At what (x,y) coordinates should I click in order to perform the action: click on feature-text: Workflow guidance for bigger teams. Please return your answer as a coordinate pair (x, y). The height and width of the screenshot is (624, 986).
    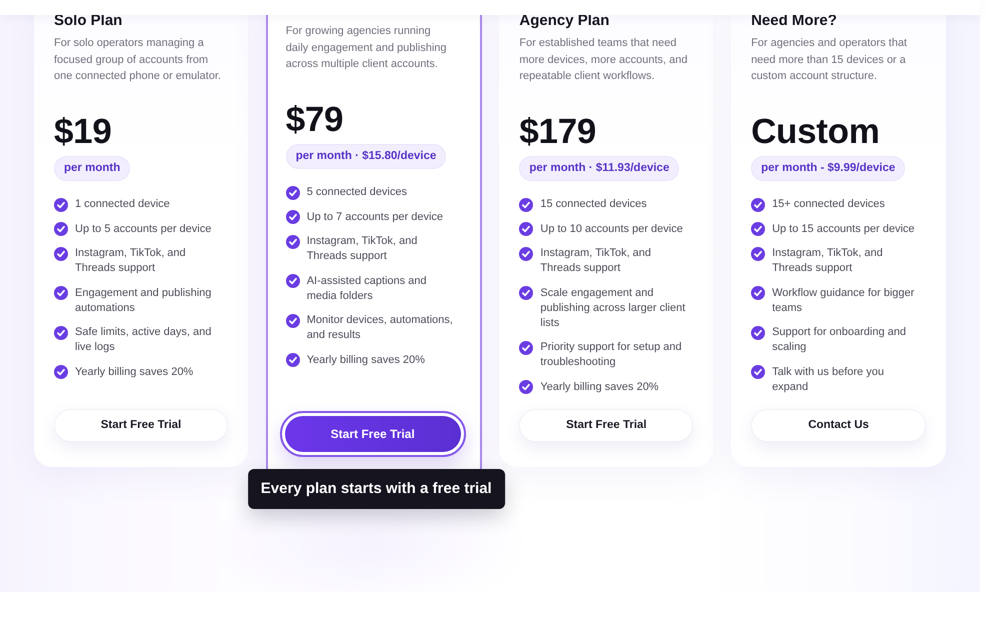
    Looking at the image, I should click on (844, 301).